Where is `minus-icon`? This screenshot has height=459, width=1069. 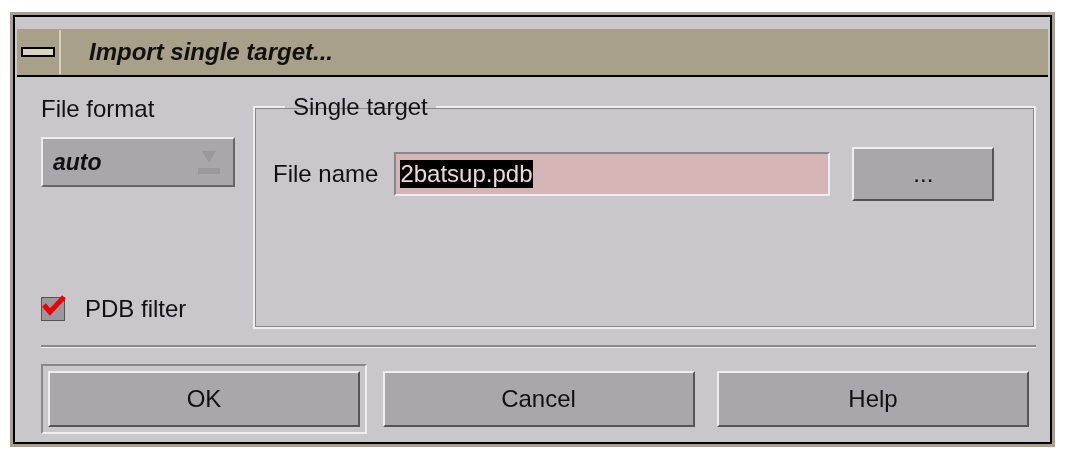
minus-icon is located at coordinates (38, 52).